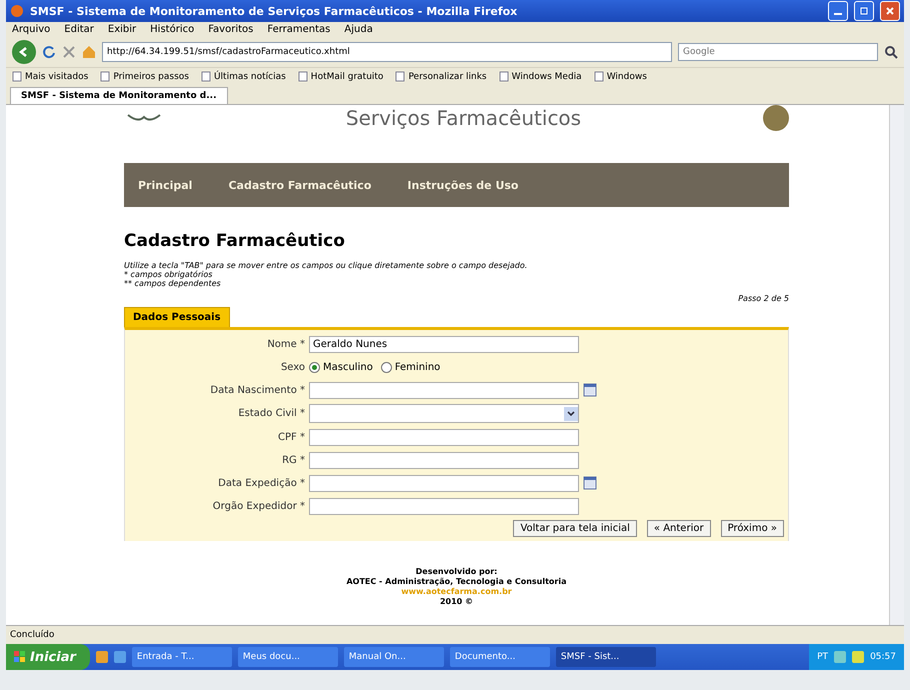  Describe the element at coordinates (165, 185) in the screenshot. I see `nav-link: Principal` at that location.